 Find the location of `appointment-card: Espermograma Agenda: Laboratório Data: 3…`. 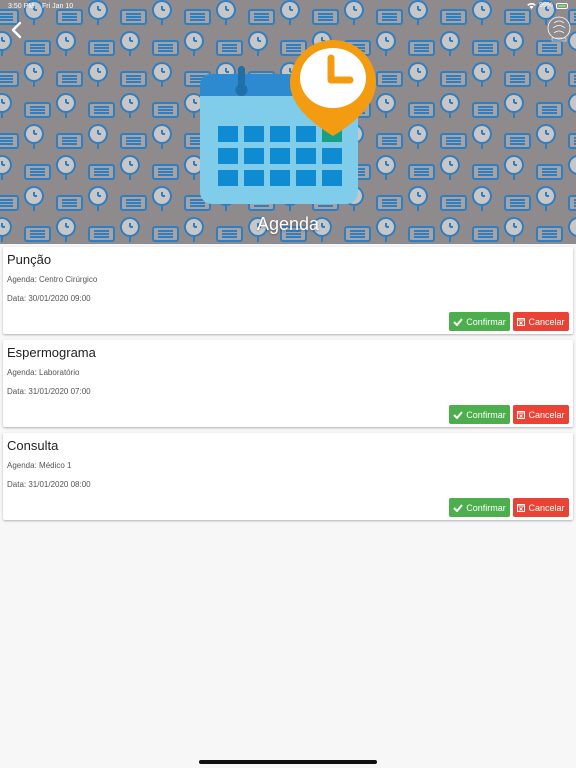

appointment-card: Espermograma Agenda: Laboratório Data: 3… is located at coordinates (288, 383).